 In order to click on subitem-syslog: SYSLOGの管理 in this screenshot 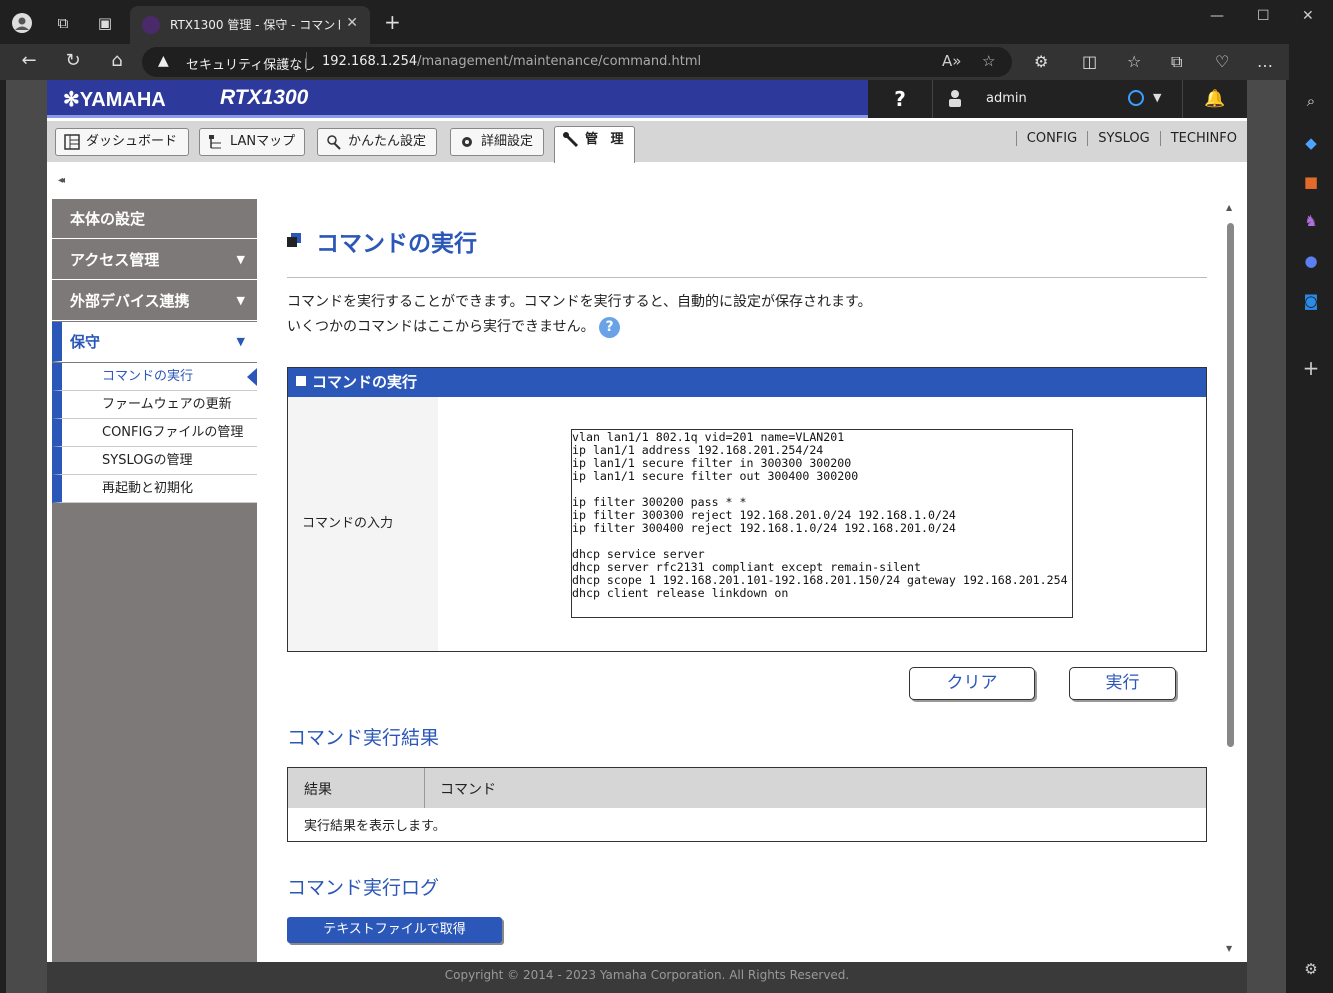, I will do `click(154, 461)`.